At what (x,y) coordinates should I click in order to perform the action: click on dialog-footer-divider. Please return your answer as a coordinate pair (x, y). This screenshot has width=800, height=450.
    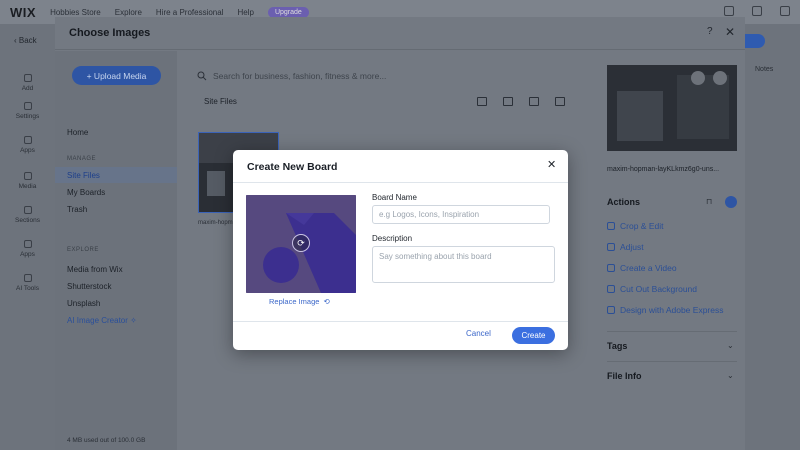
    Looking at the image, I should click on (400, 321).